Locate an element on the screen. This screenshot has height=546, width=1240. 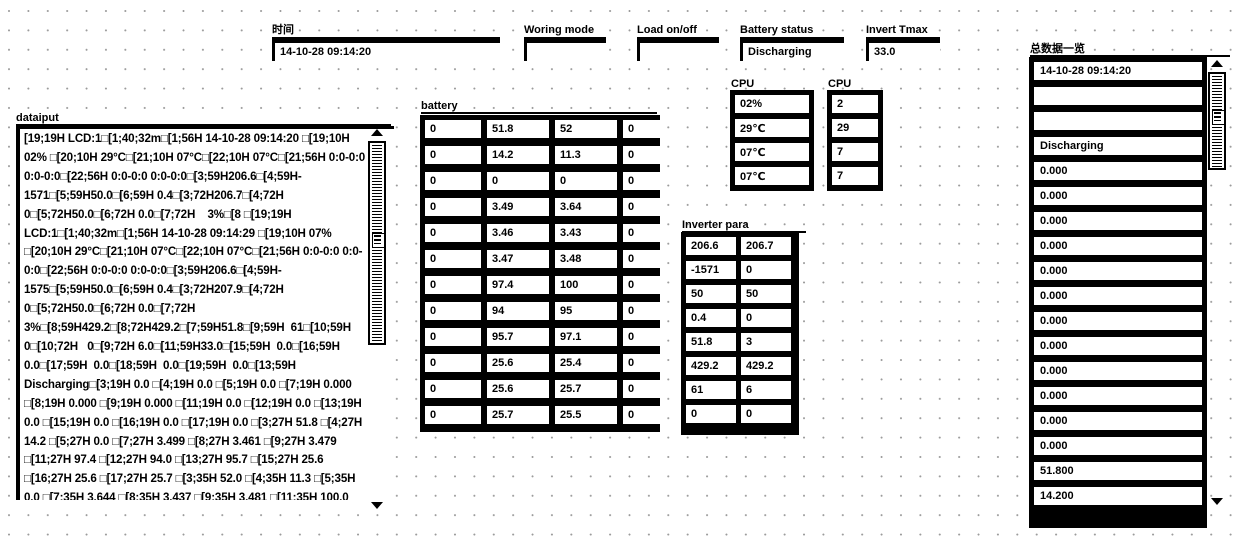
battery-cell-r5-c2: 3.48 is located at coordinates (586, 259).